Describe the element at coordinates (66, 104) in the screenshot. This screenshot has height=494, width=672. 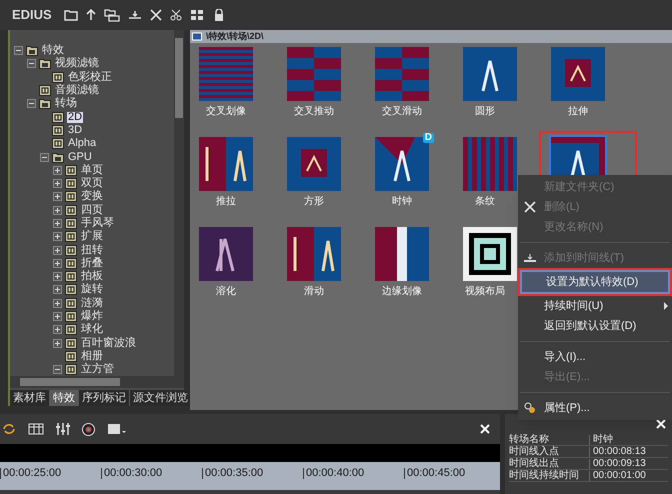
I see `tree-item: 转场` at that location.